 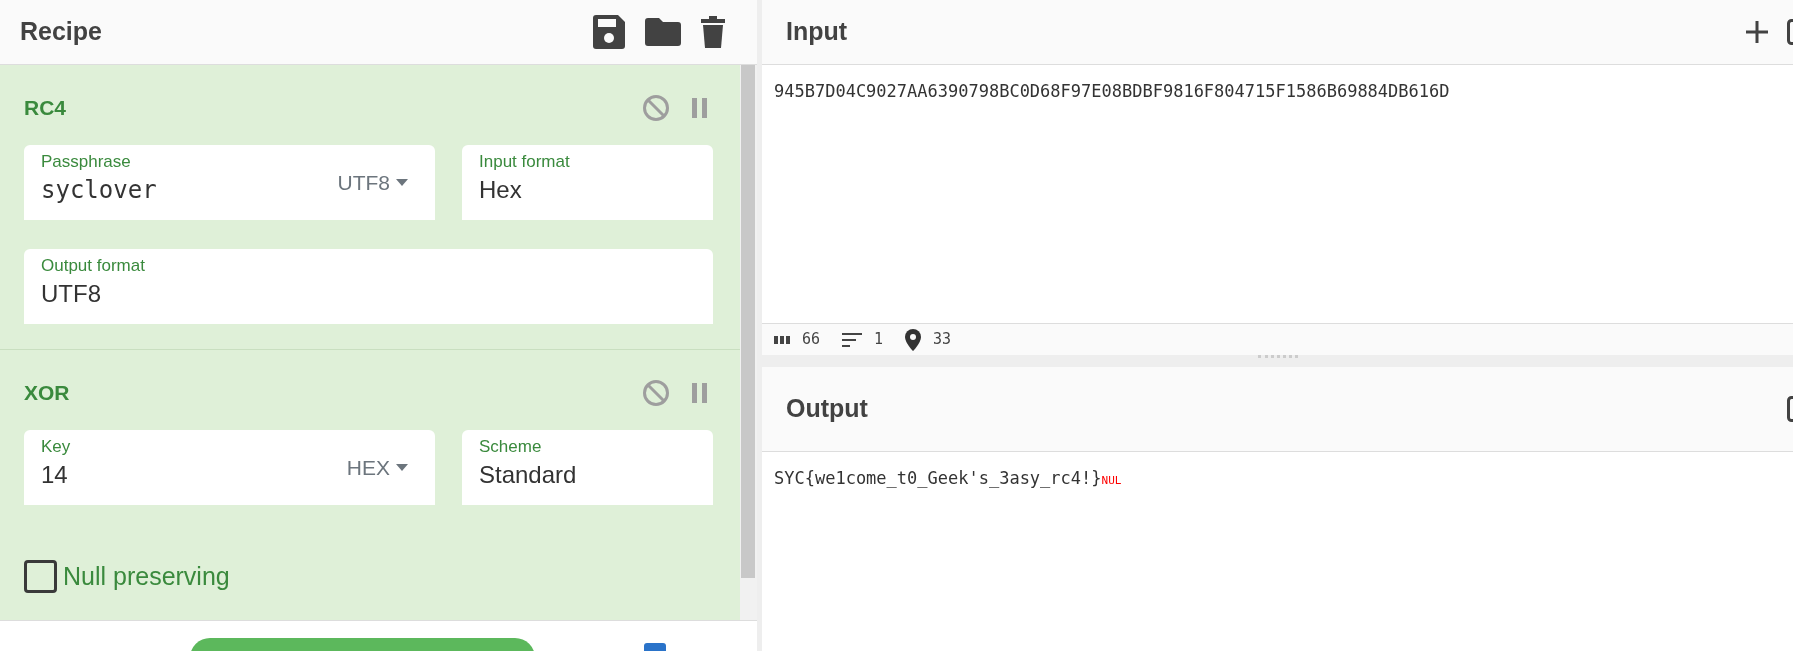 I want to click on field-label: Passphrase, so click(x=86, y=162).